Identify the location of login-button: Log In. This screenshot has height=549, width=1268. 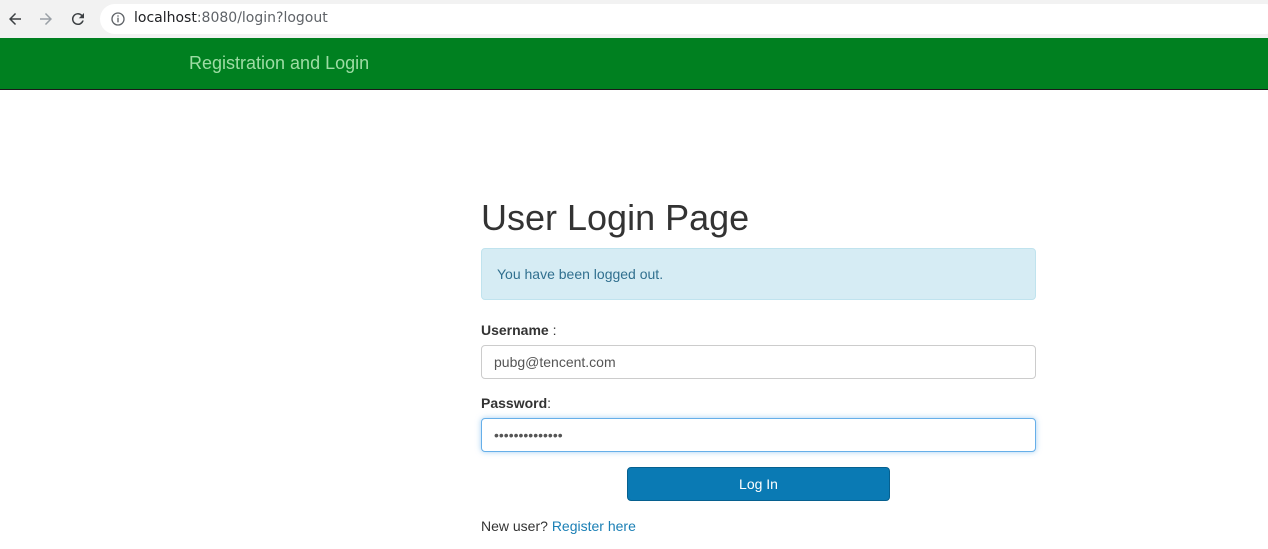
(758, 484).